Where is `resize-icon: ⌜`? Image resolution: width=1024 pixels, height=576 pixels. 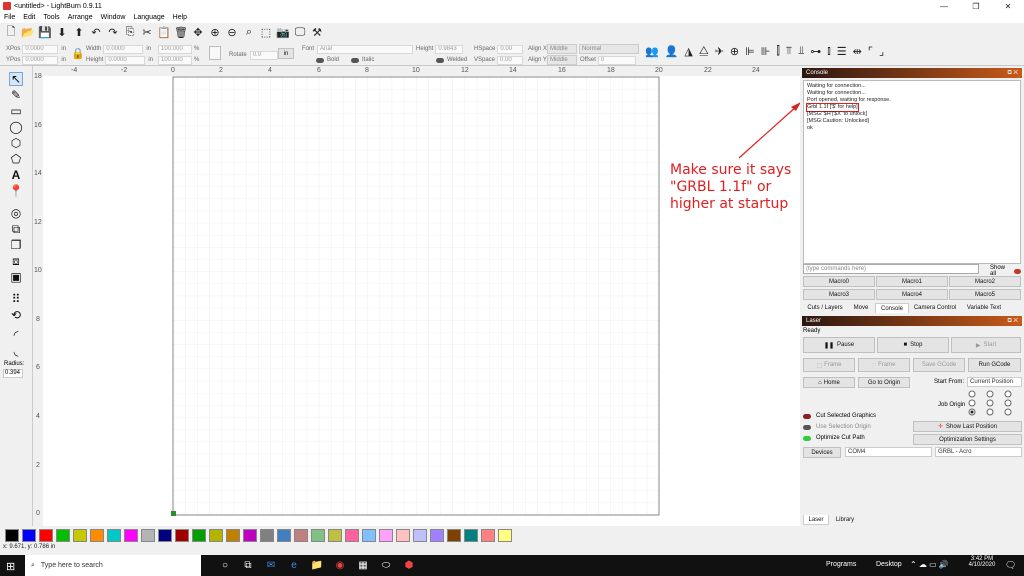
resize-icon: ⌜ is located at coordinates (870, 51).